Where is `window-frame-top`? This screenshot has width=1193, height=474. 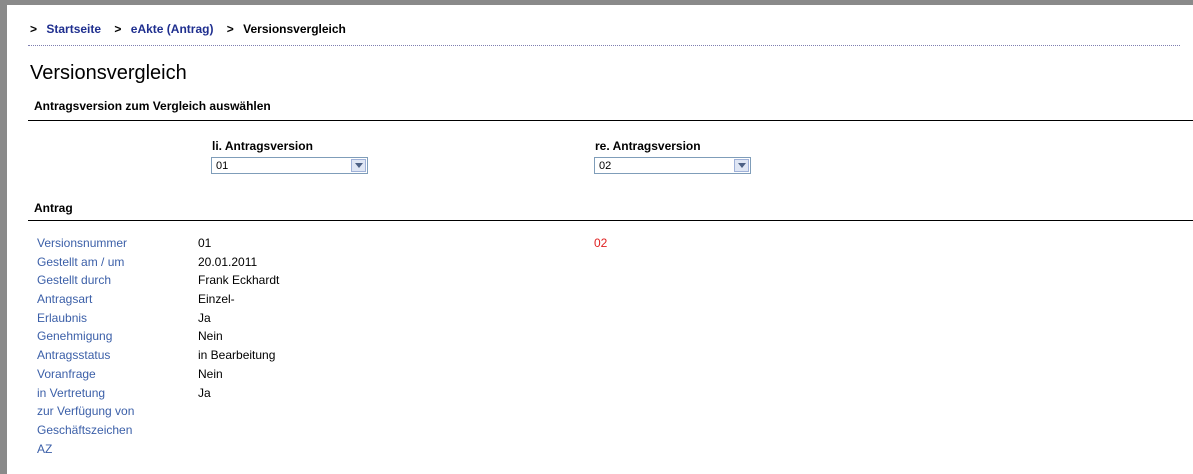
window-frame-top is located at coordinates (596, 2).